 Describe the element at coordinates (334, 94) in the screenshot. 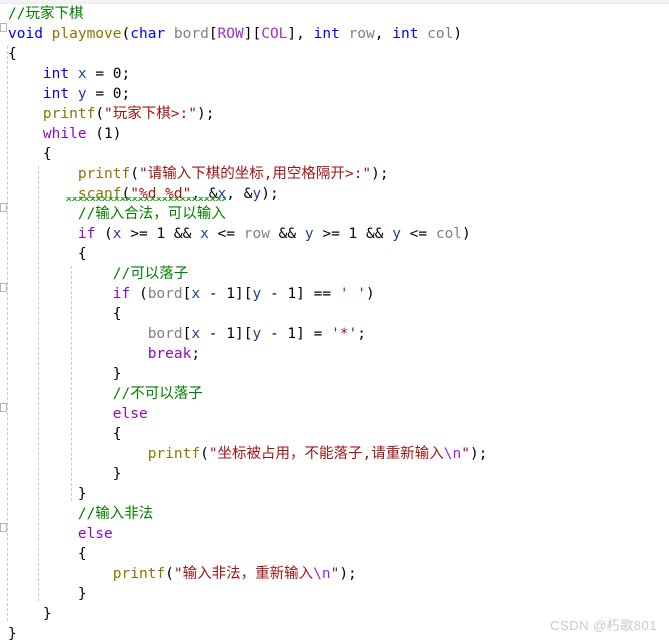

I see `code-line: int y = 0;` at that location.